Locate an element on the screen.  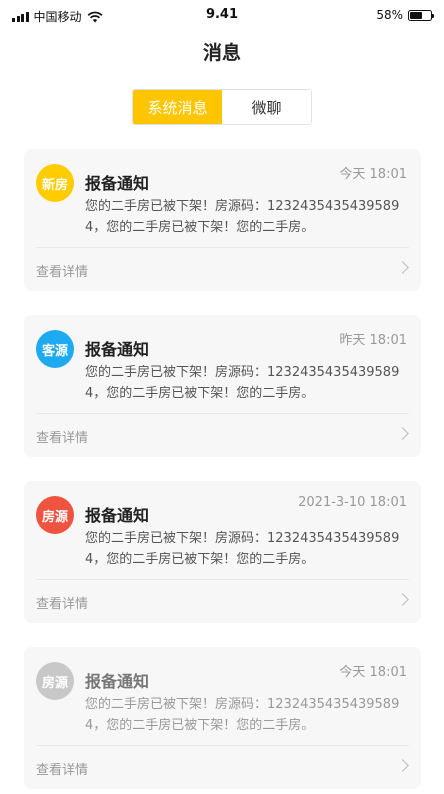
battery-icon is located at coordinates (421, 15).